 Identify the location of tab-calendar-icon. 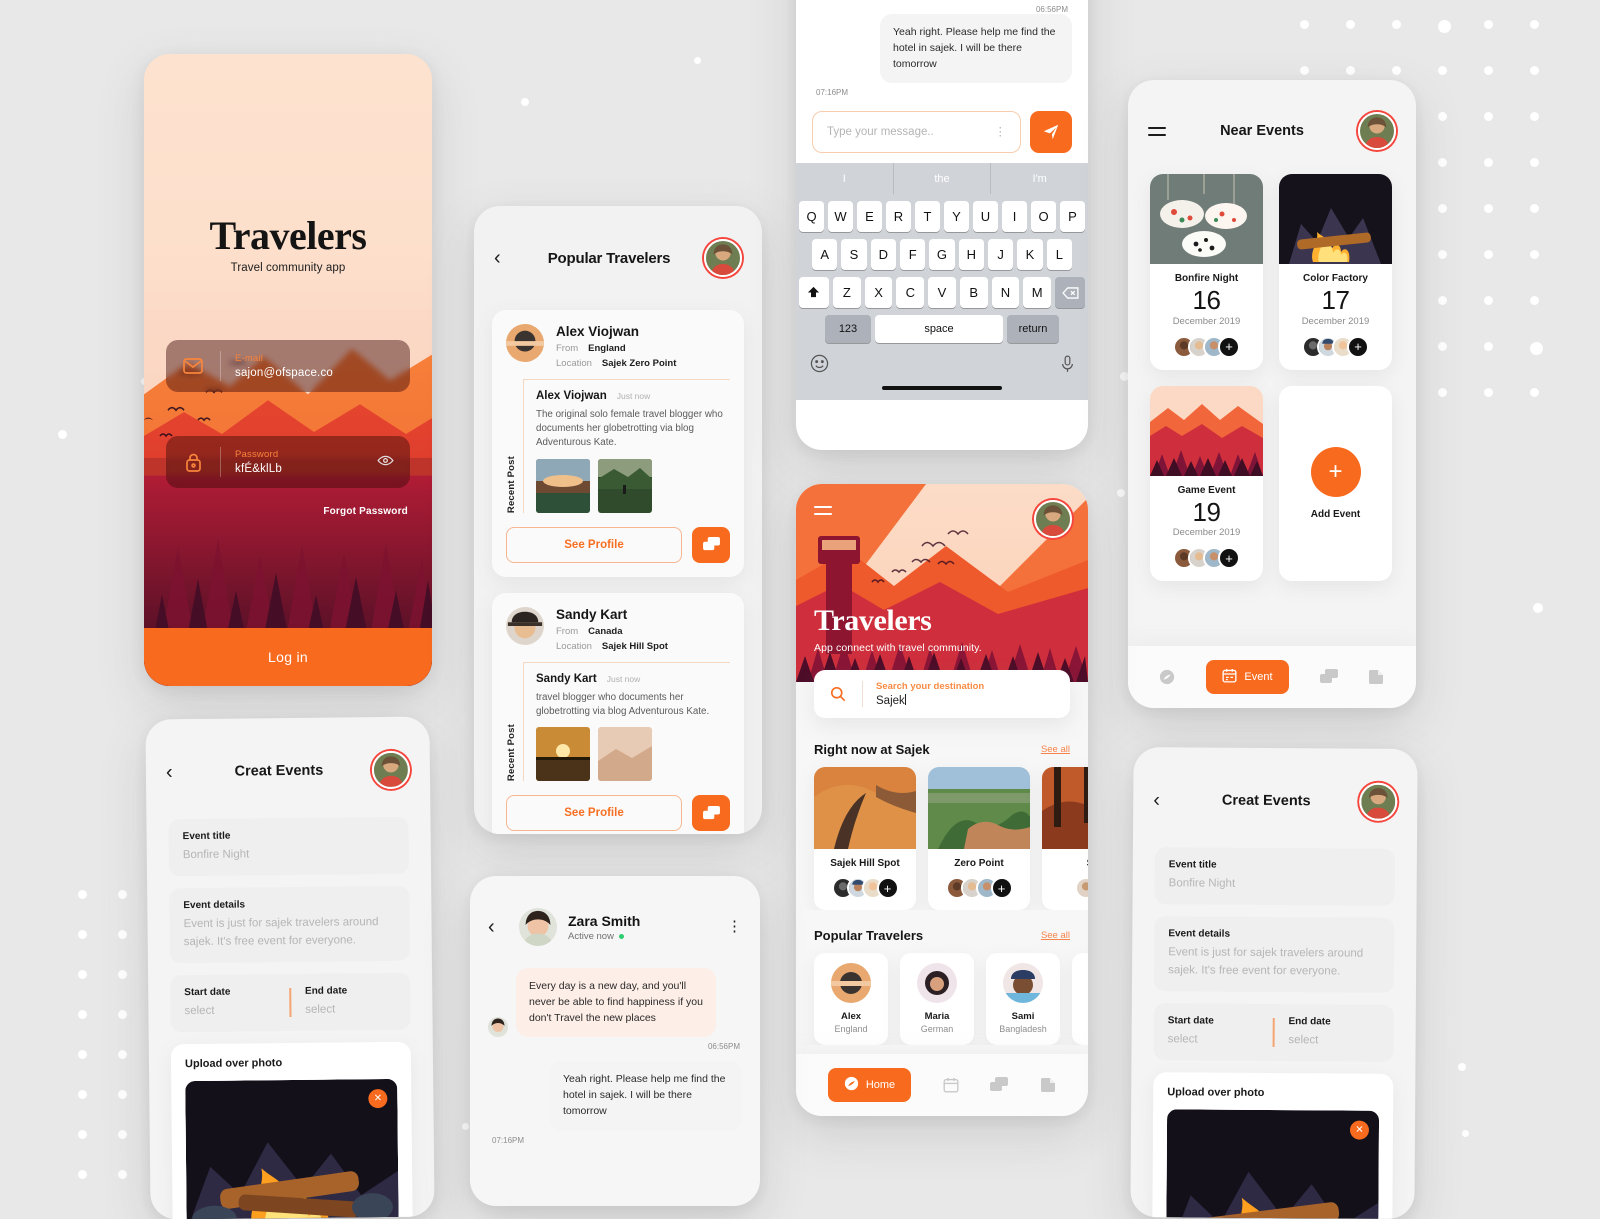
(951, 1085).